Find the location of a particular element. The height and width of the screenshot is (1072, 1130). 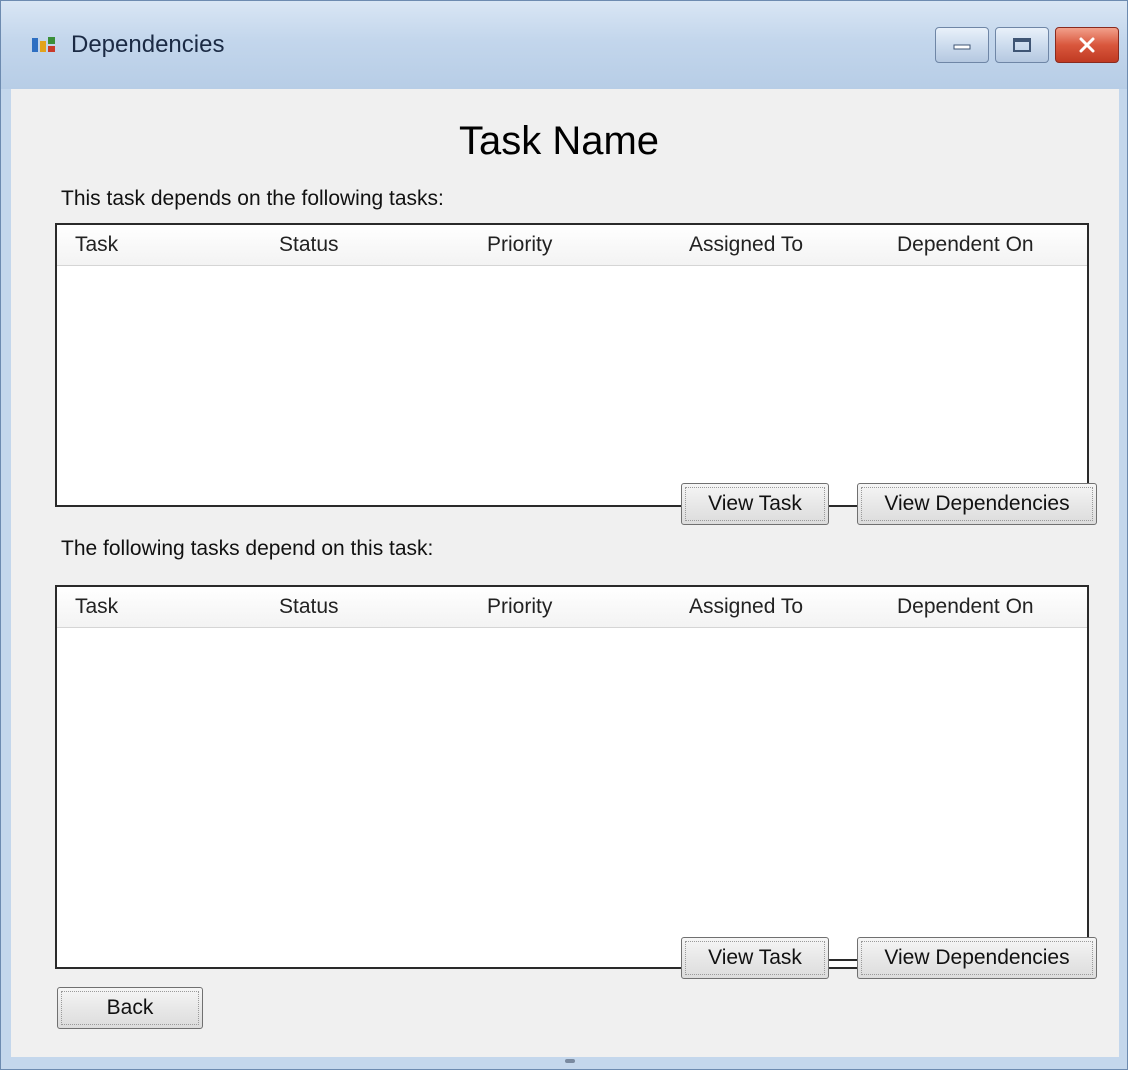

dependencies-app-icon is located at coordinates (43, 44).